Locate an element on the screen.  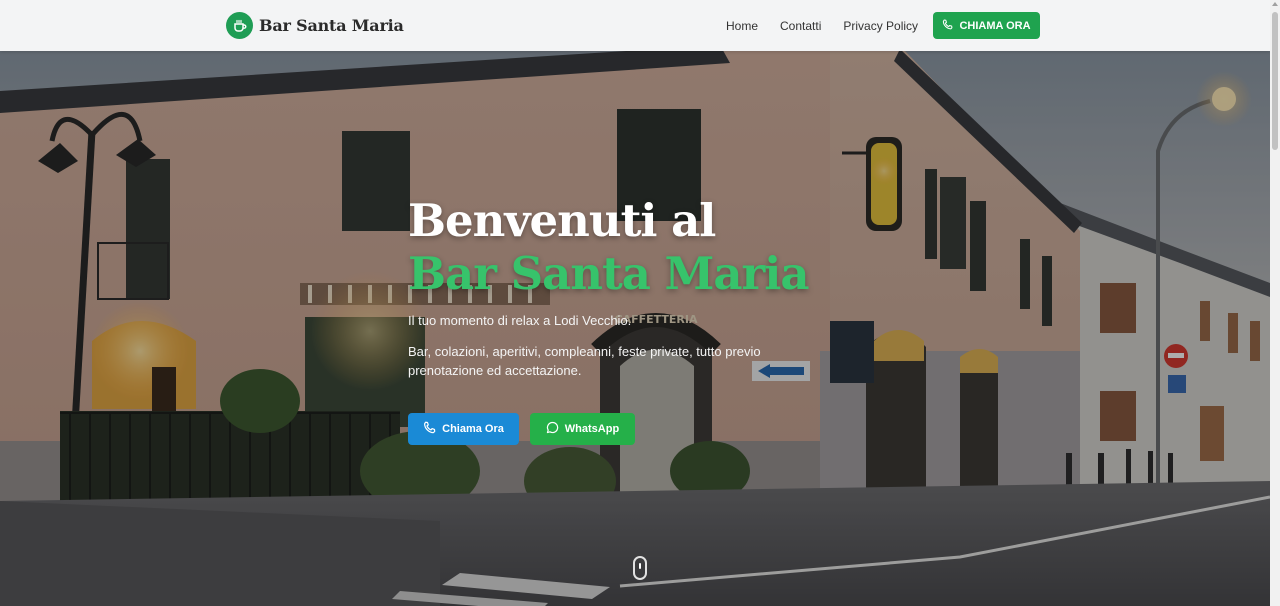
brand-link: Bar Santa Maria is located at coordinates (315, 25).